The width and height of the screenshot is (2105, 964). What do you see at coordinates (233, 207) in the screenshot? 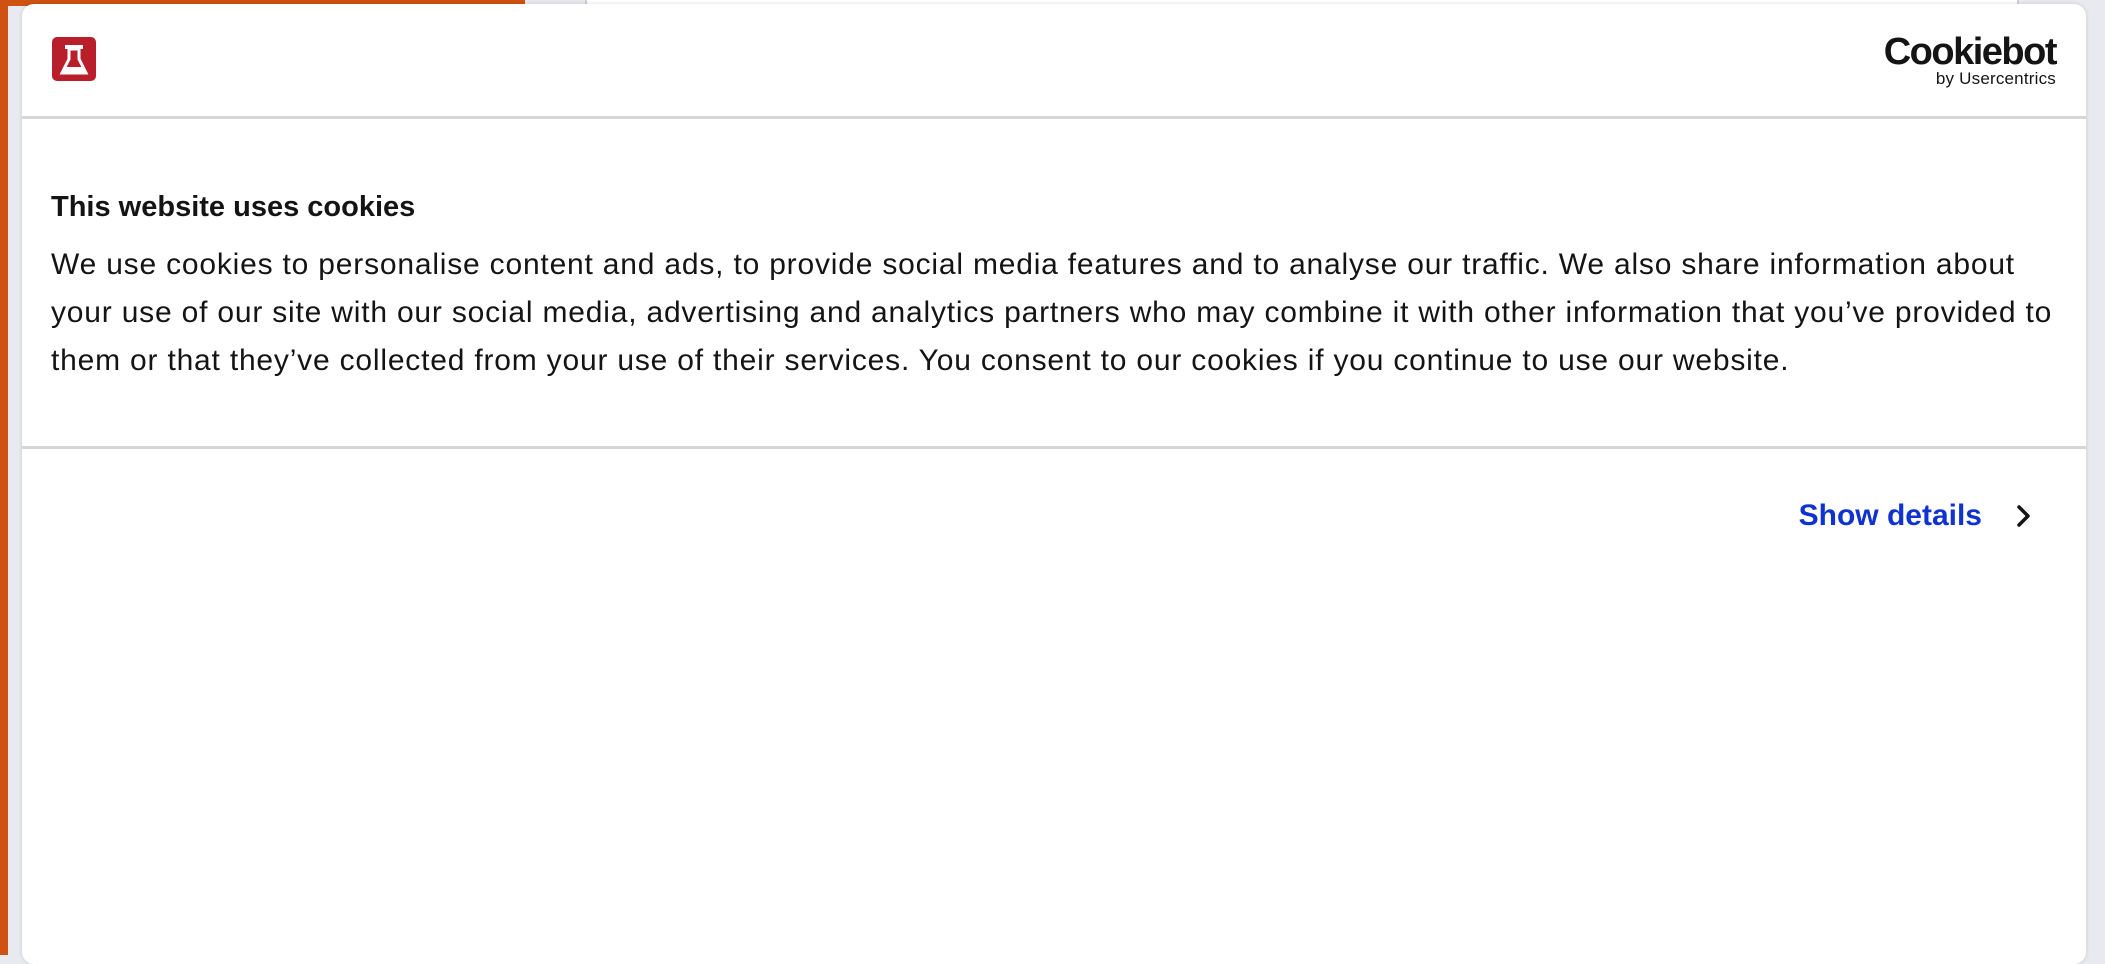
I see `dialog-title: This website uses cookies` at bounding box center [233, 207].